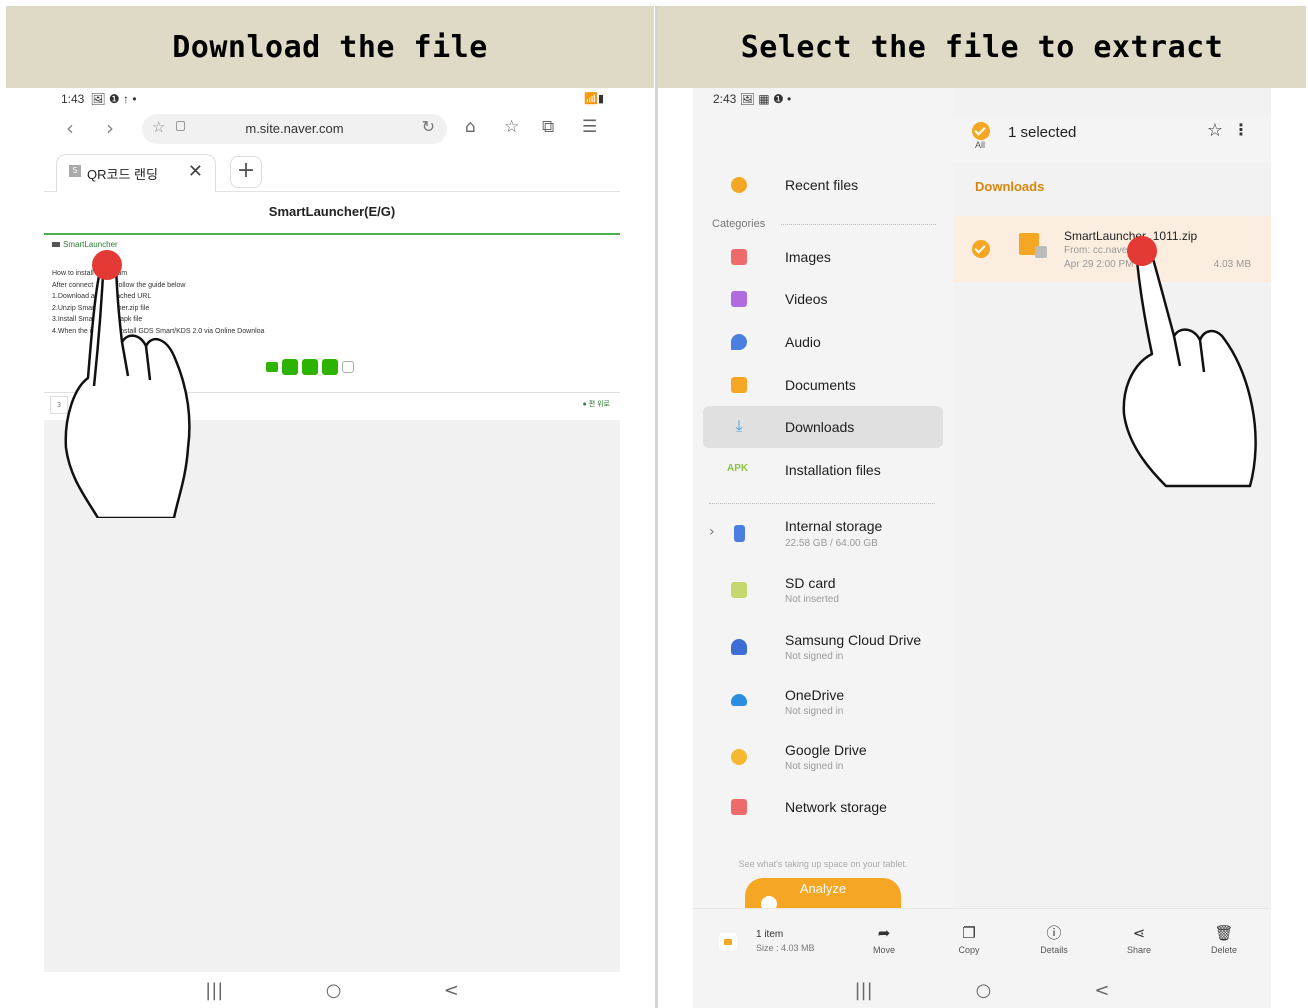 This screenshot has height=1008, width=1308. I want to click on tap-indicator, so click(107, 265).